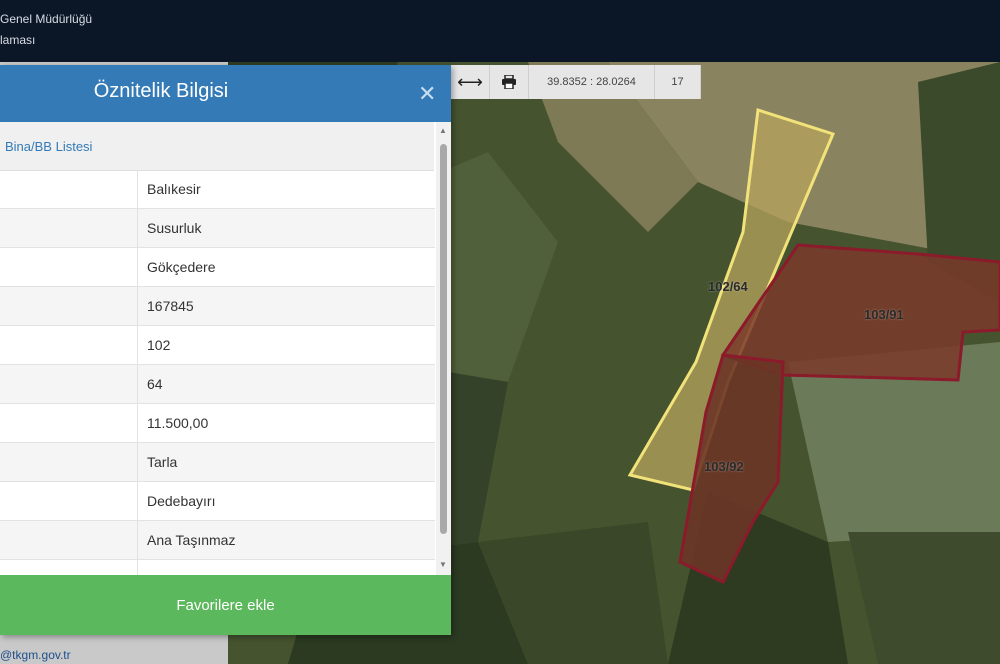 The width and height of the screenshot is (1000, 664). I want to click on table-cell-value: Susurluk, so click(174, 228).